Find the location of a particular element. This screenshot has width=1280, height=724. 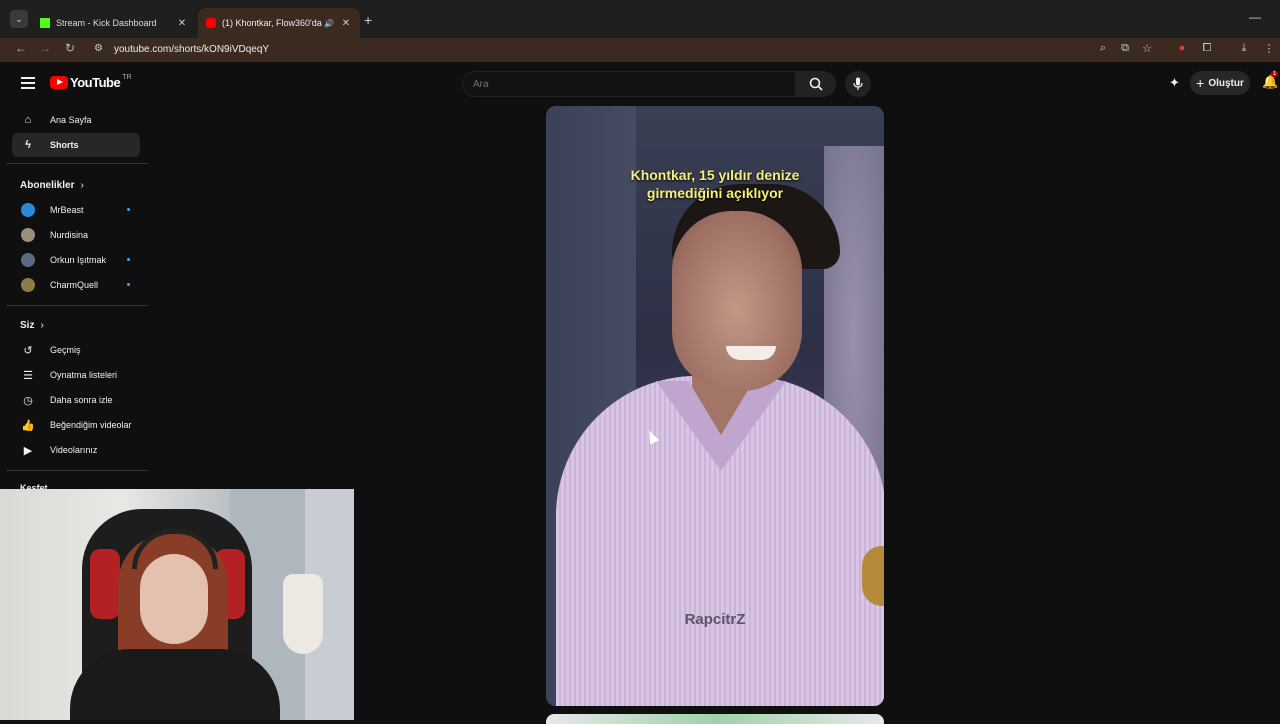

url-text: youtube.com/shorts/kON9iVDqeqY is located at coordinates (192, 49).